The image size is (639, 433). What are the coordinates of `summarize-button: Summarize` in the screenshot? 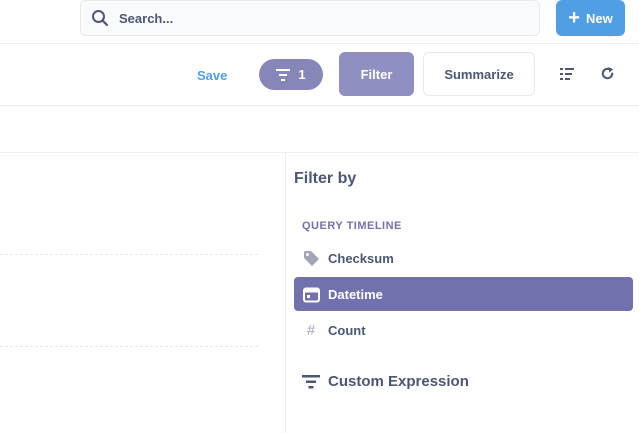 It's located at (479, 74).